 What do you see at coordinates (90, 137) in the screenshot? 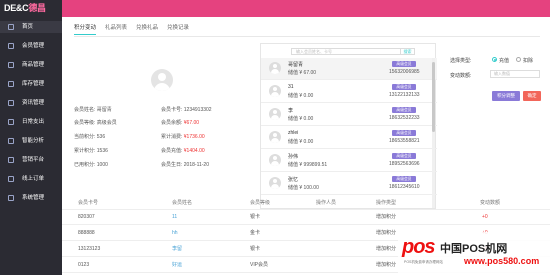
I see `member-points: 当前积分: 536` at bounding box center [90, 137].